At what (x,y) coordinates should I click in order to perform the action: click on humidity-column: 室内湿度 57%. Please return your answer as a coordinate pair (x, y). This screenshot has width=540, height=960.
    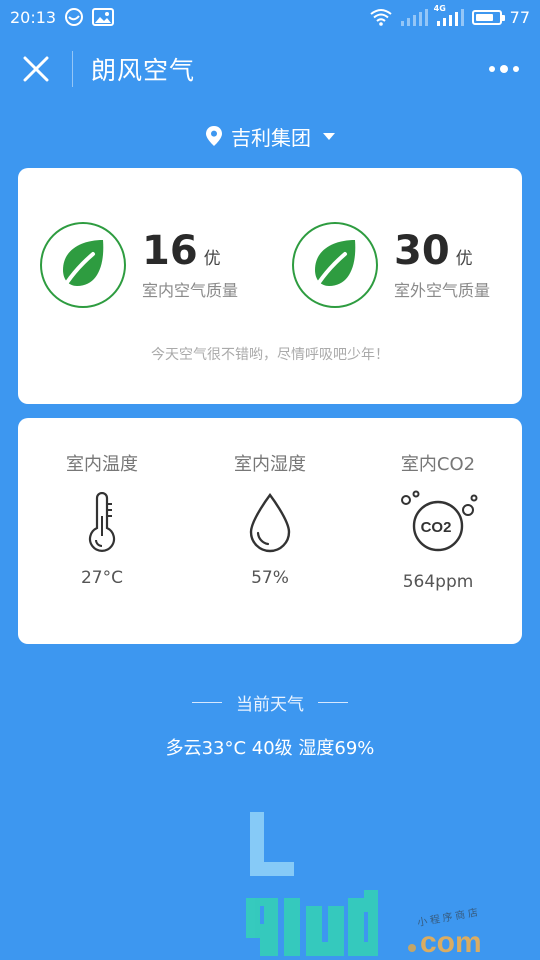
    Looking at the image, I should click on (270, 519).